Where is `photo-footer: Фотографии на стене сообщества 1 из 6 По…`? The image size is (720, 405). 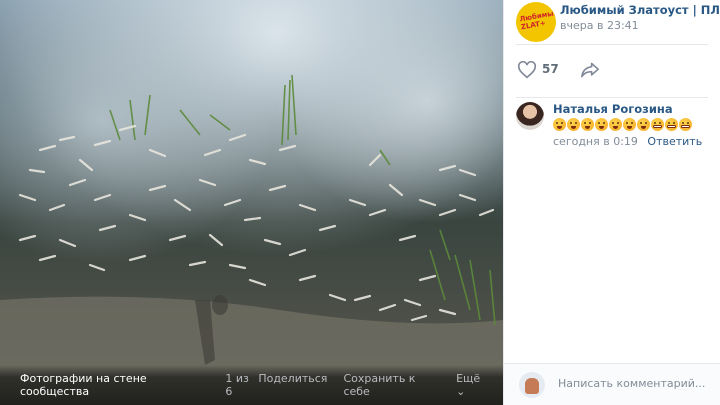
photo-footer: Фотографии на стене сообщества 1 из 6 По… is located at coordinates (251, 385).